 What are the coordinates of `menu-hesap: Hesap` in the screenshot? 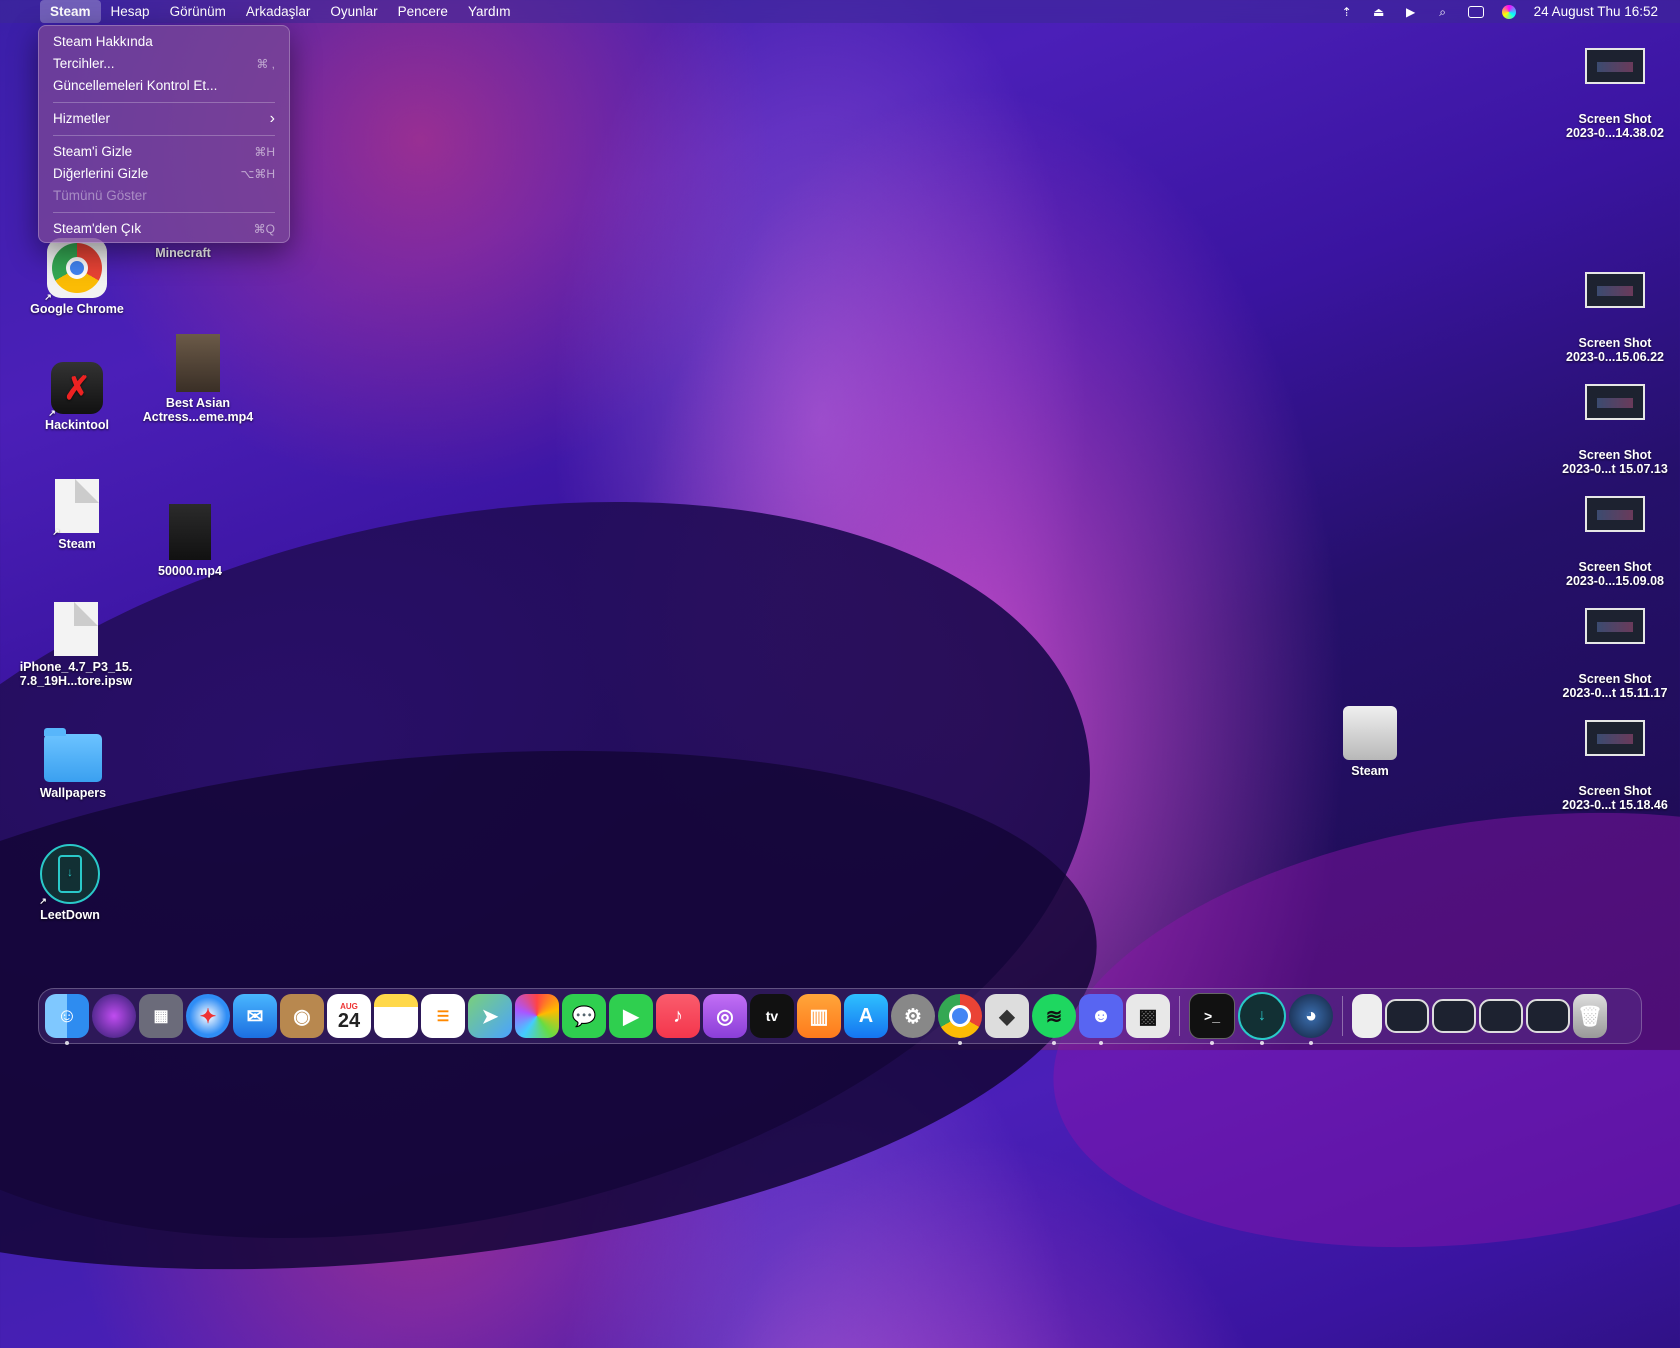 It's located at (130, 11).